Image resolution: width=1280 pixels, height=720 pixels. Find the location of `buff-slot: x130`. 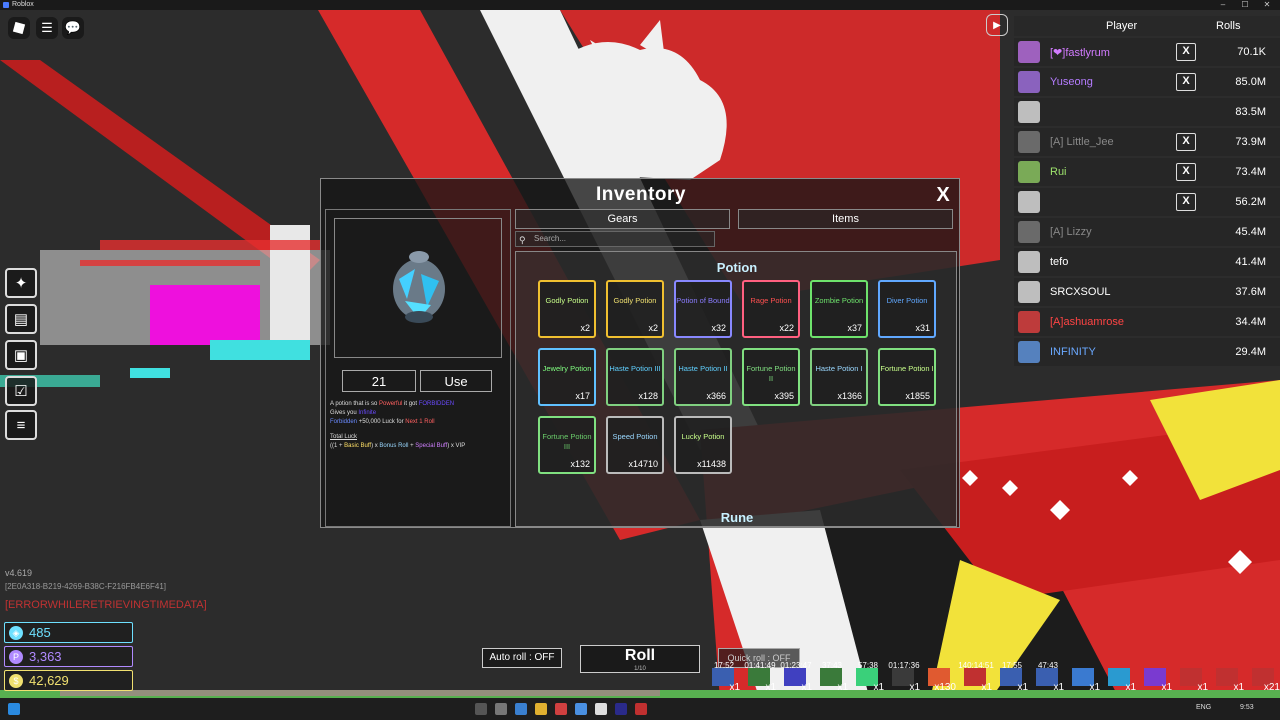

buff-slot: x130 is located at coordinates (940, 677).